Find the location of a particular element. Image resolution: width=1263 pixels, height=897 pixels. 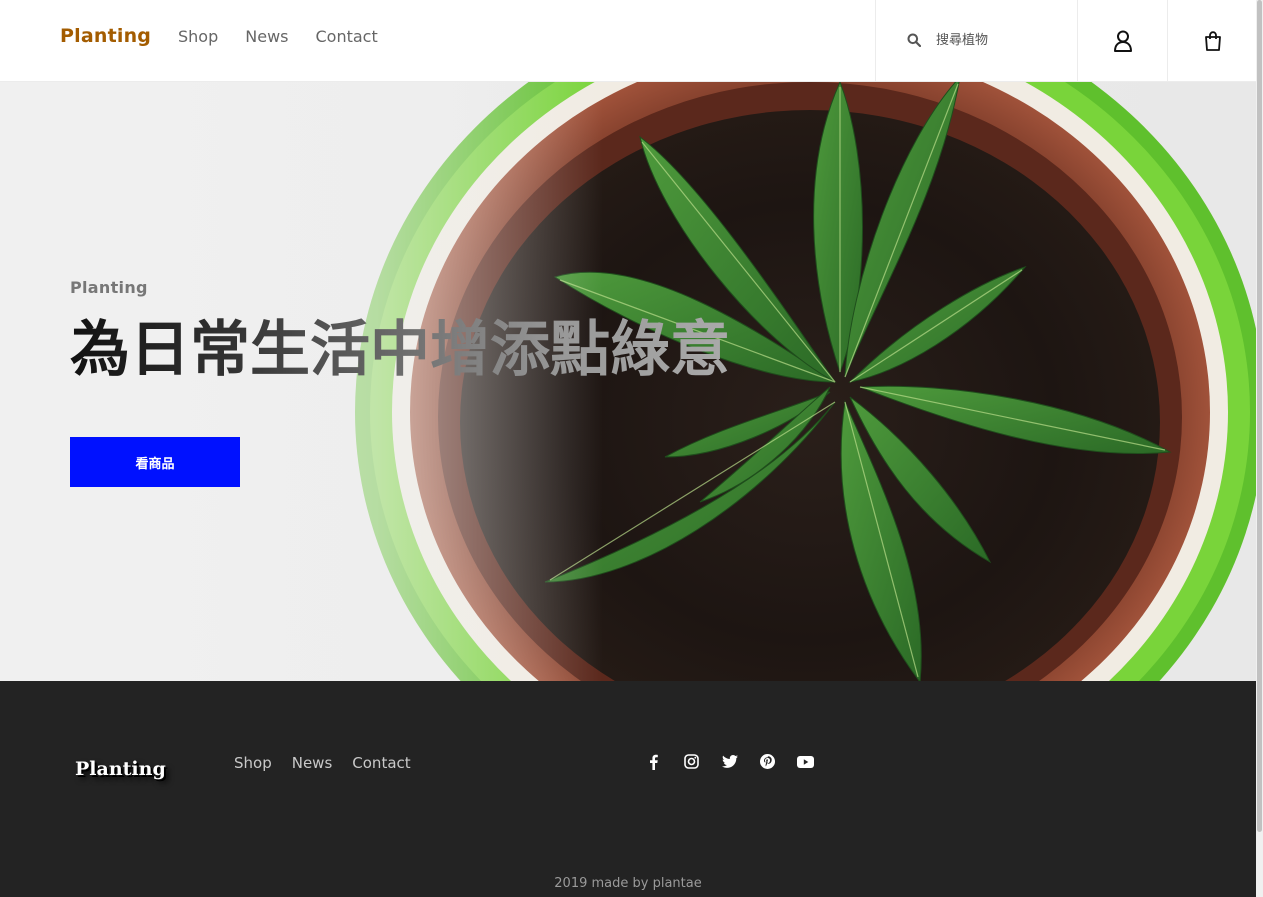

hero-eyebrow: Planting is located at coordinates (109, 287).